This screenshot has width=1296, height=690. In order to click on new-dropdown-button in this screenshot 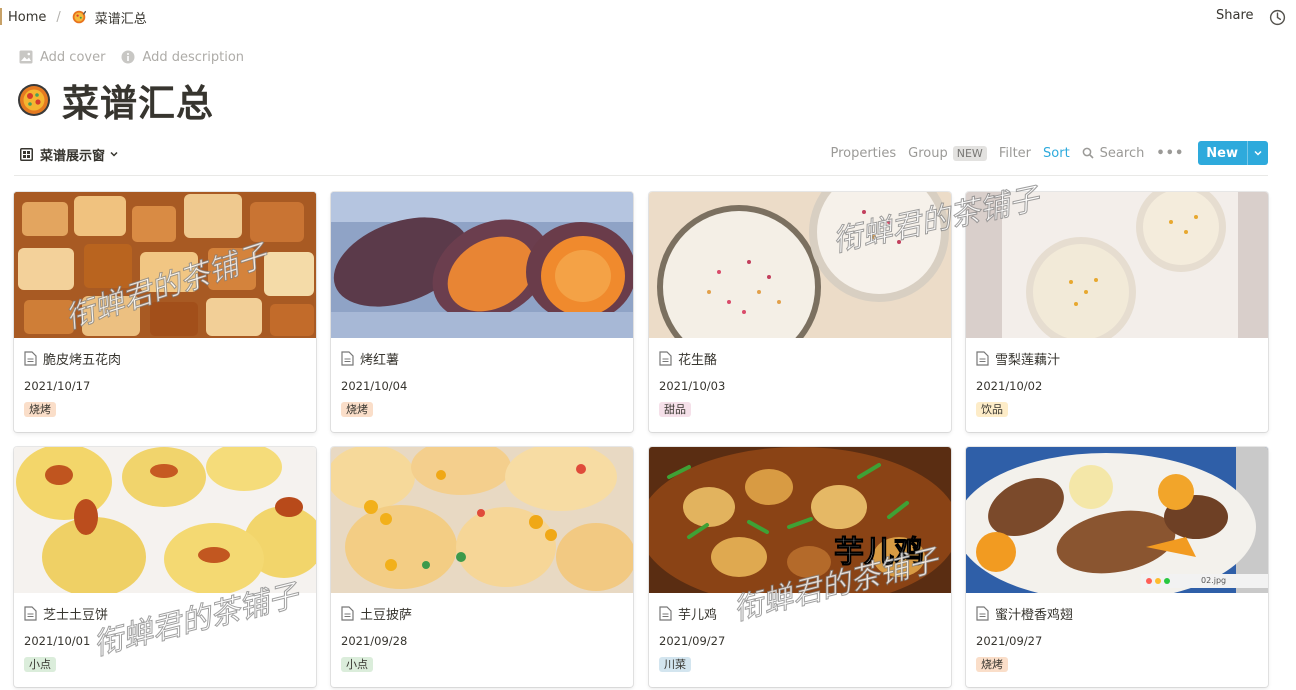, I will do `click(1258, 153)`.